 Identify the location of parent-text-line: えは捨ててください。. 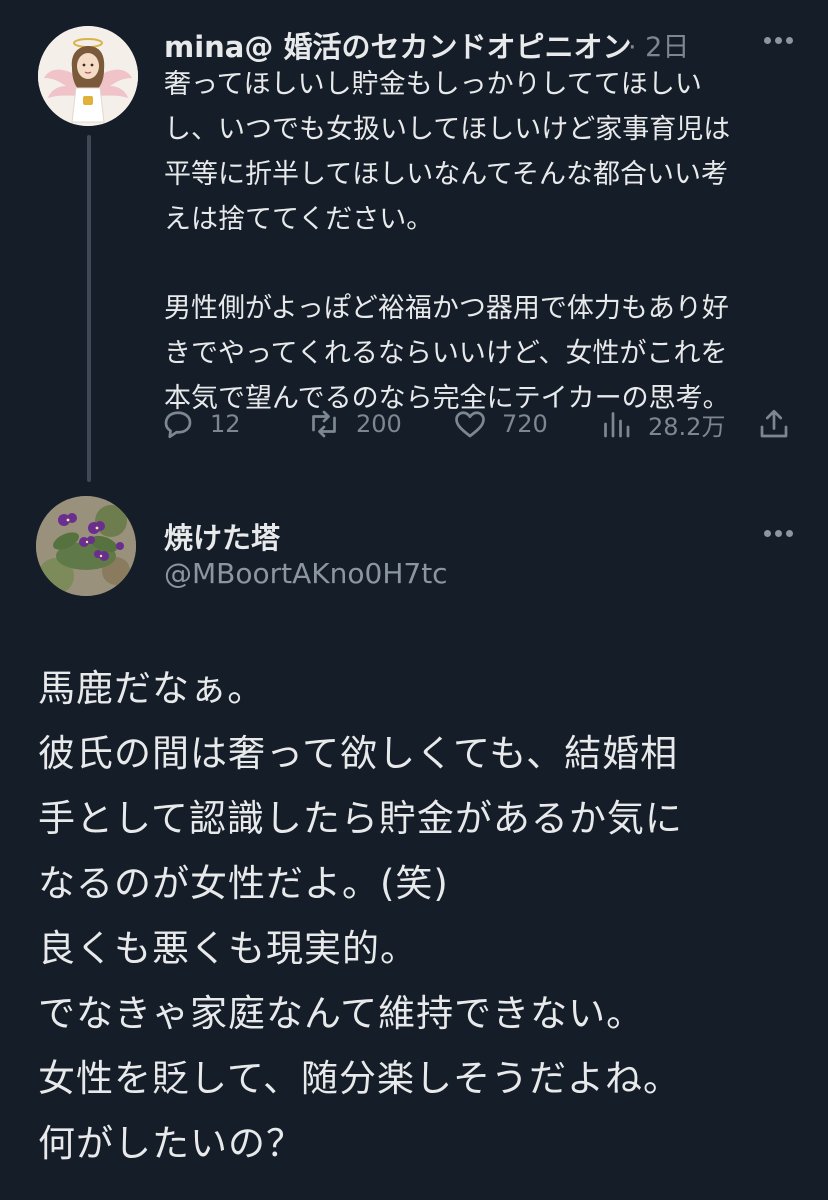
(299, 219).